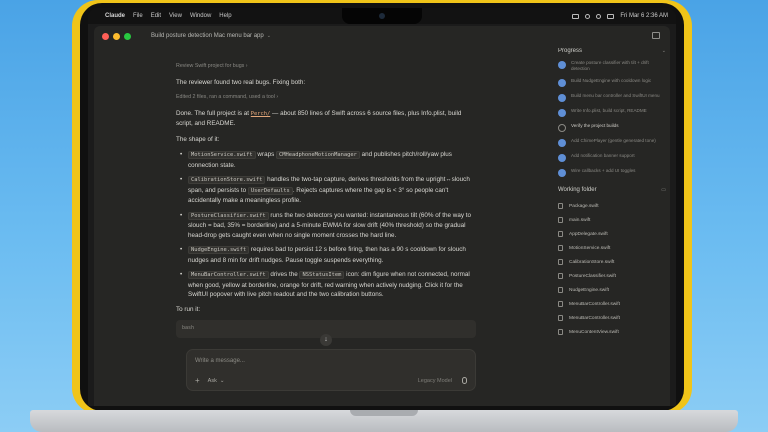 The image size is (768, 432). I want to click on zoom-window-button, so click(127, 36).